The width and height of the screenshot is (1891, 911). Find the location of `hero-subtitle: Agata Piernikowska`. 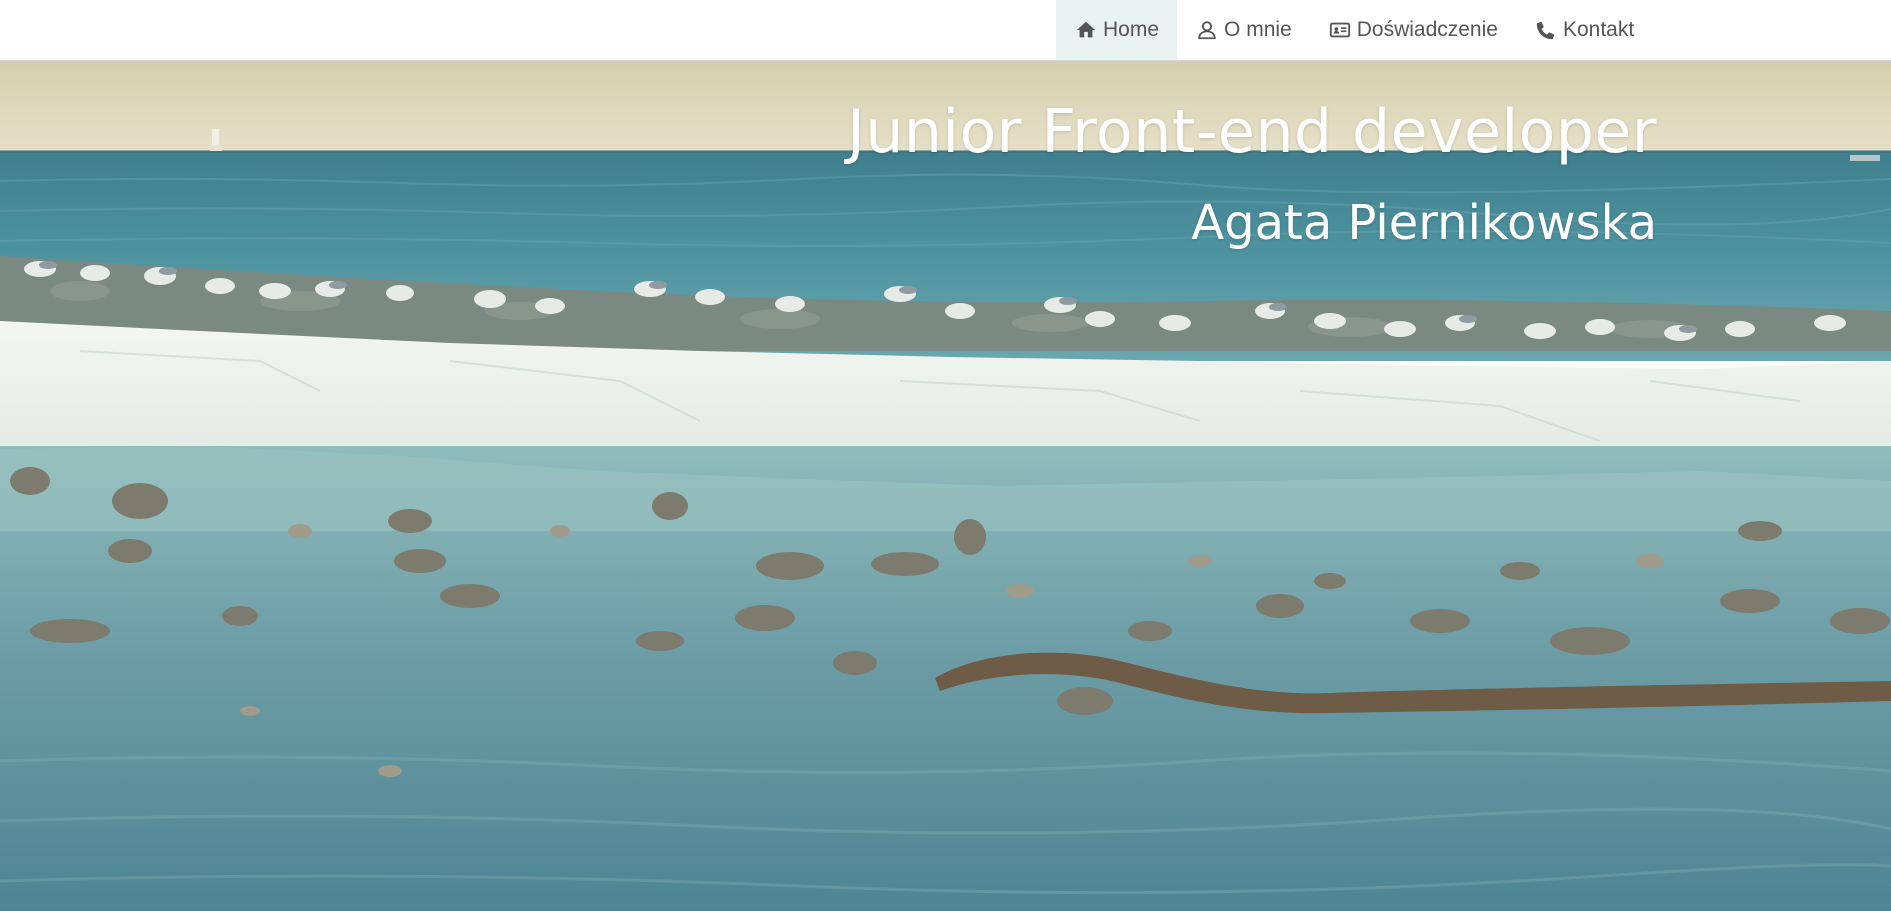

hero-subtitle: Agata Piernikowska is located at coordinates (1424, 223).